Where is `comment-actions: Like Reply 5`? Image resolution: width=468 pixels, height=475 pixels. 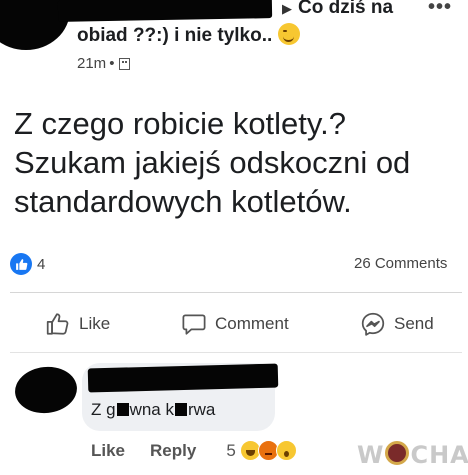 comment-actions: Like Reply 5 is located at coordinates (194, 450).